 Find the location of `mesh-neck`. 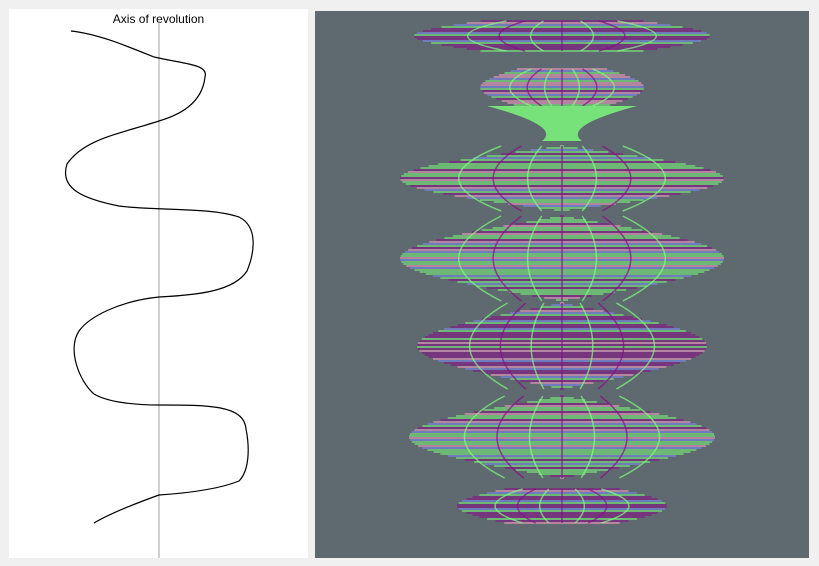

mesh-neck is located at coordinates (562, 123).